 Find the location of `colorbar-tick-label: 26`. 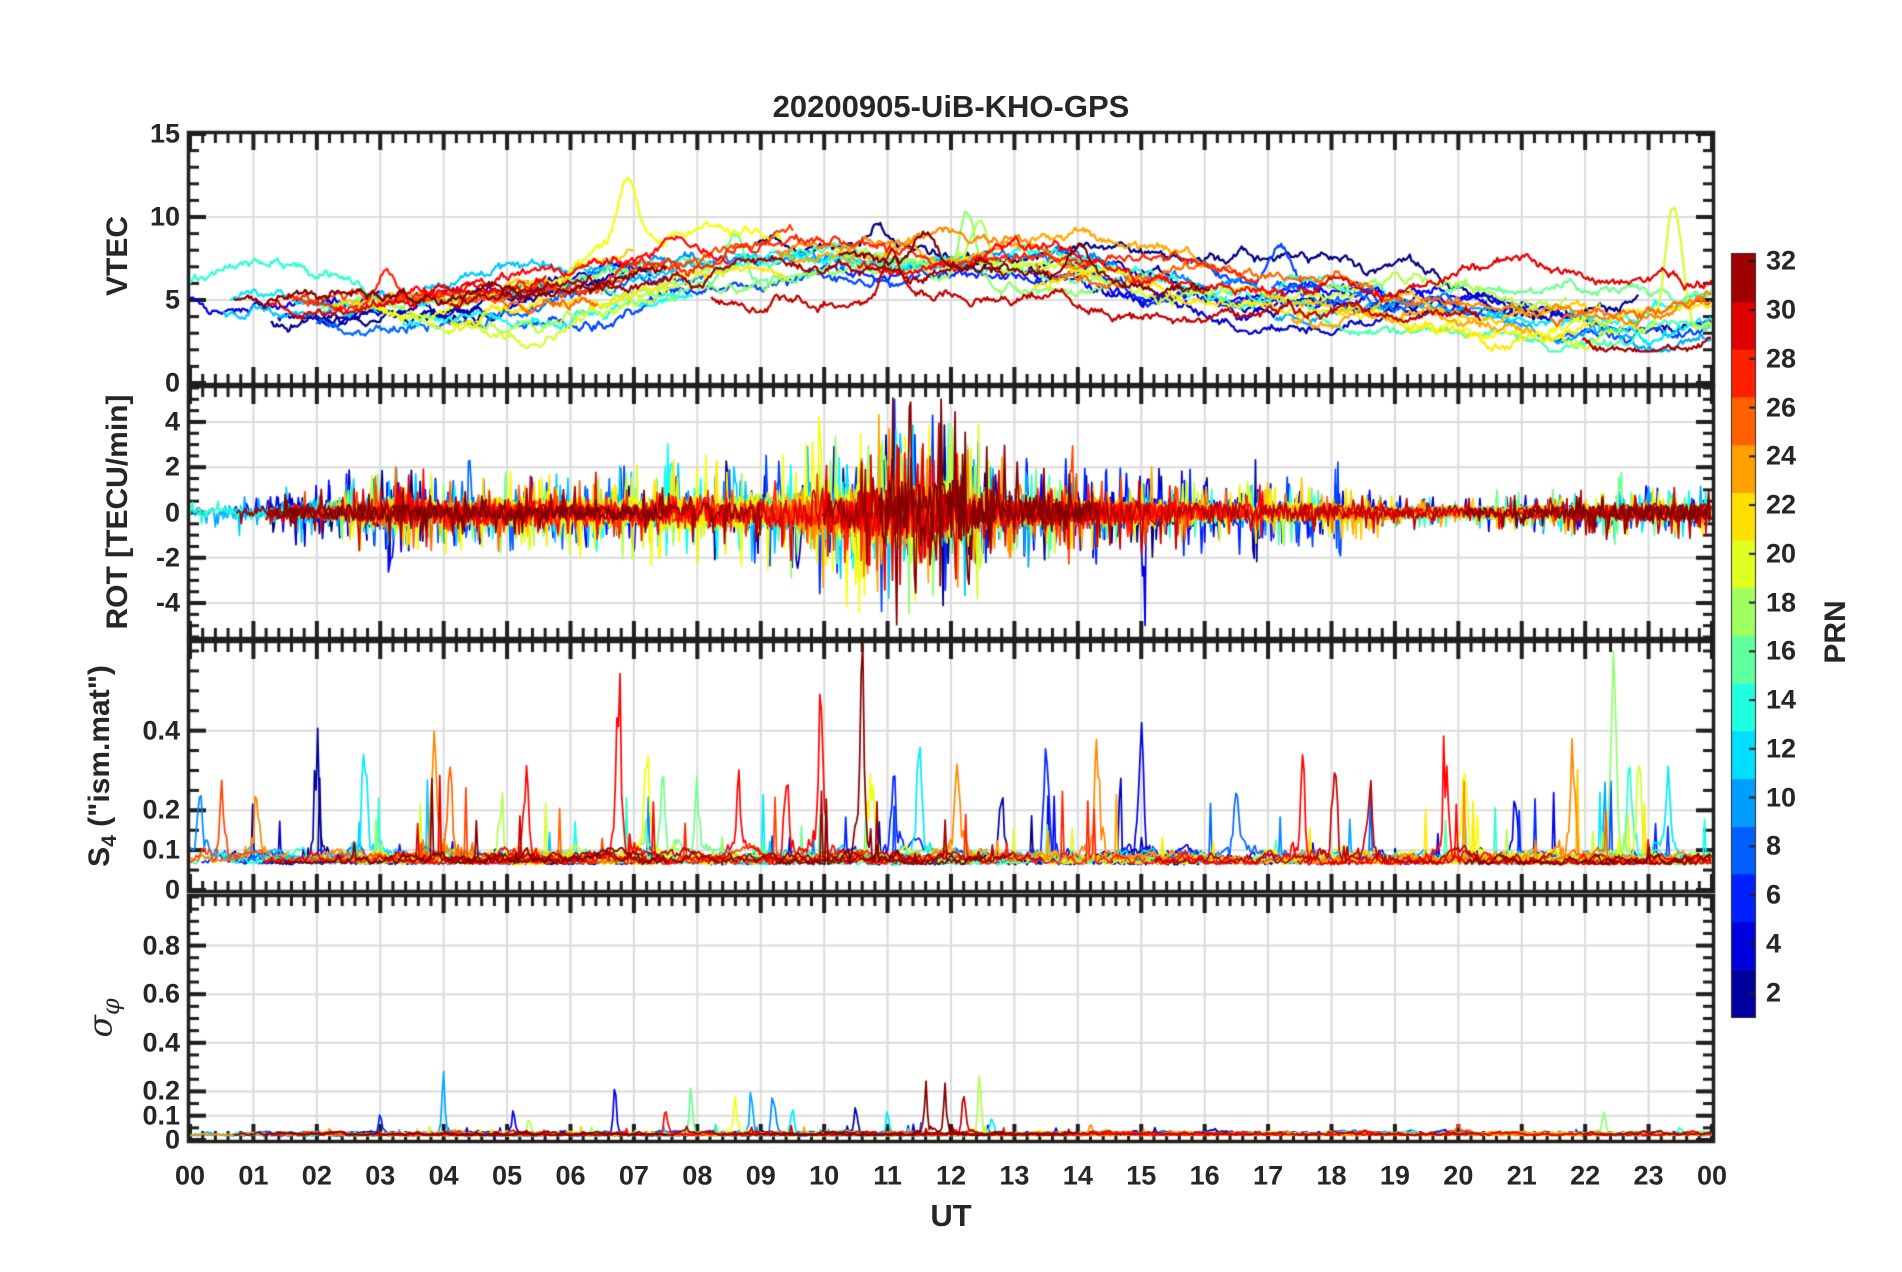

colorbar-tick-label: 26 is located at coordinates (1781, 407).